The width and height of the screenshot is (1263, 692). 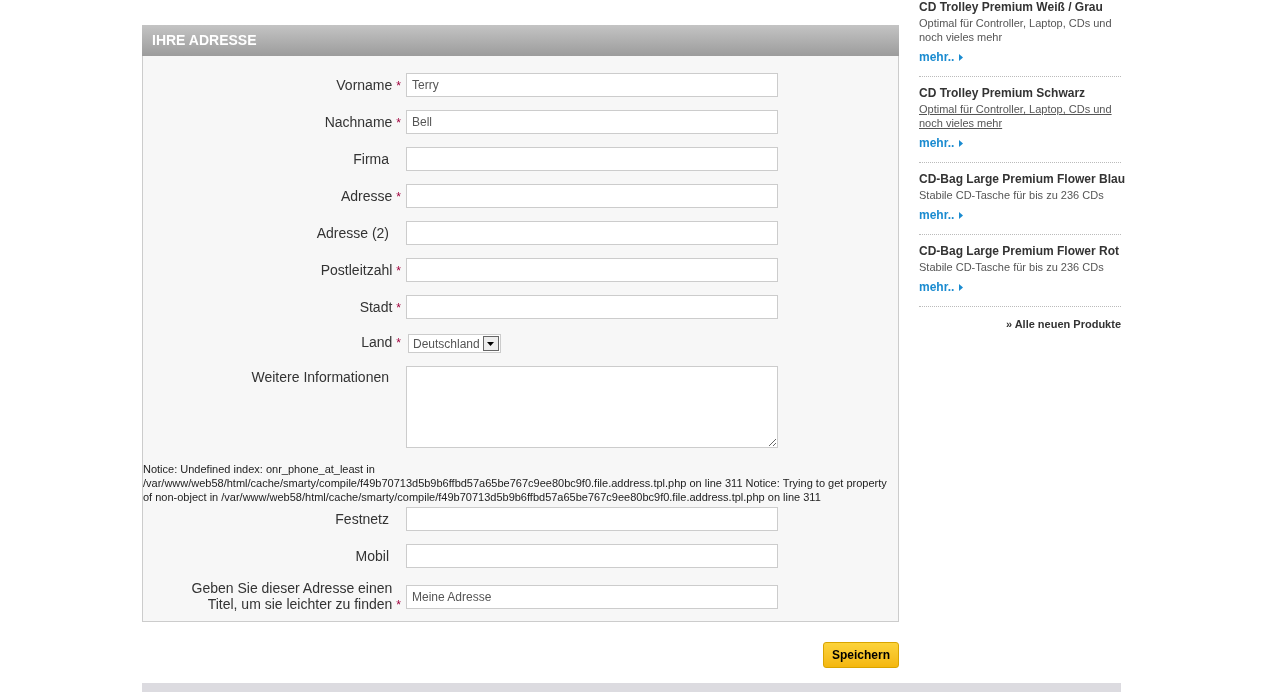 I want to click on field-label: Postleitzahl, so click(x=356, y=269).